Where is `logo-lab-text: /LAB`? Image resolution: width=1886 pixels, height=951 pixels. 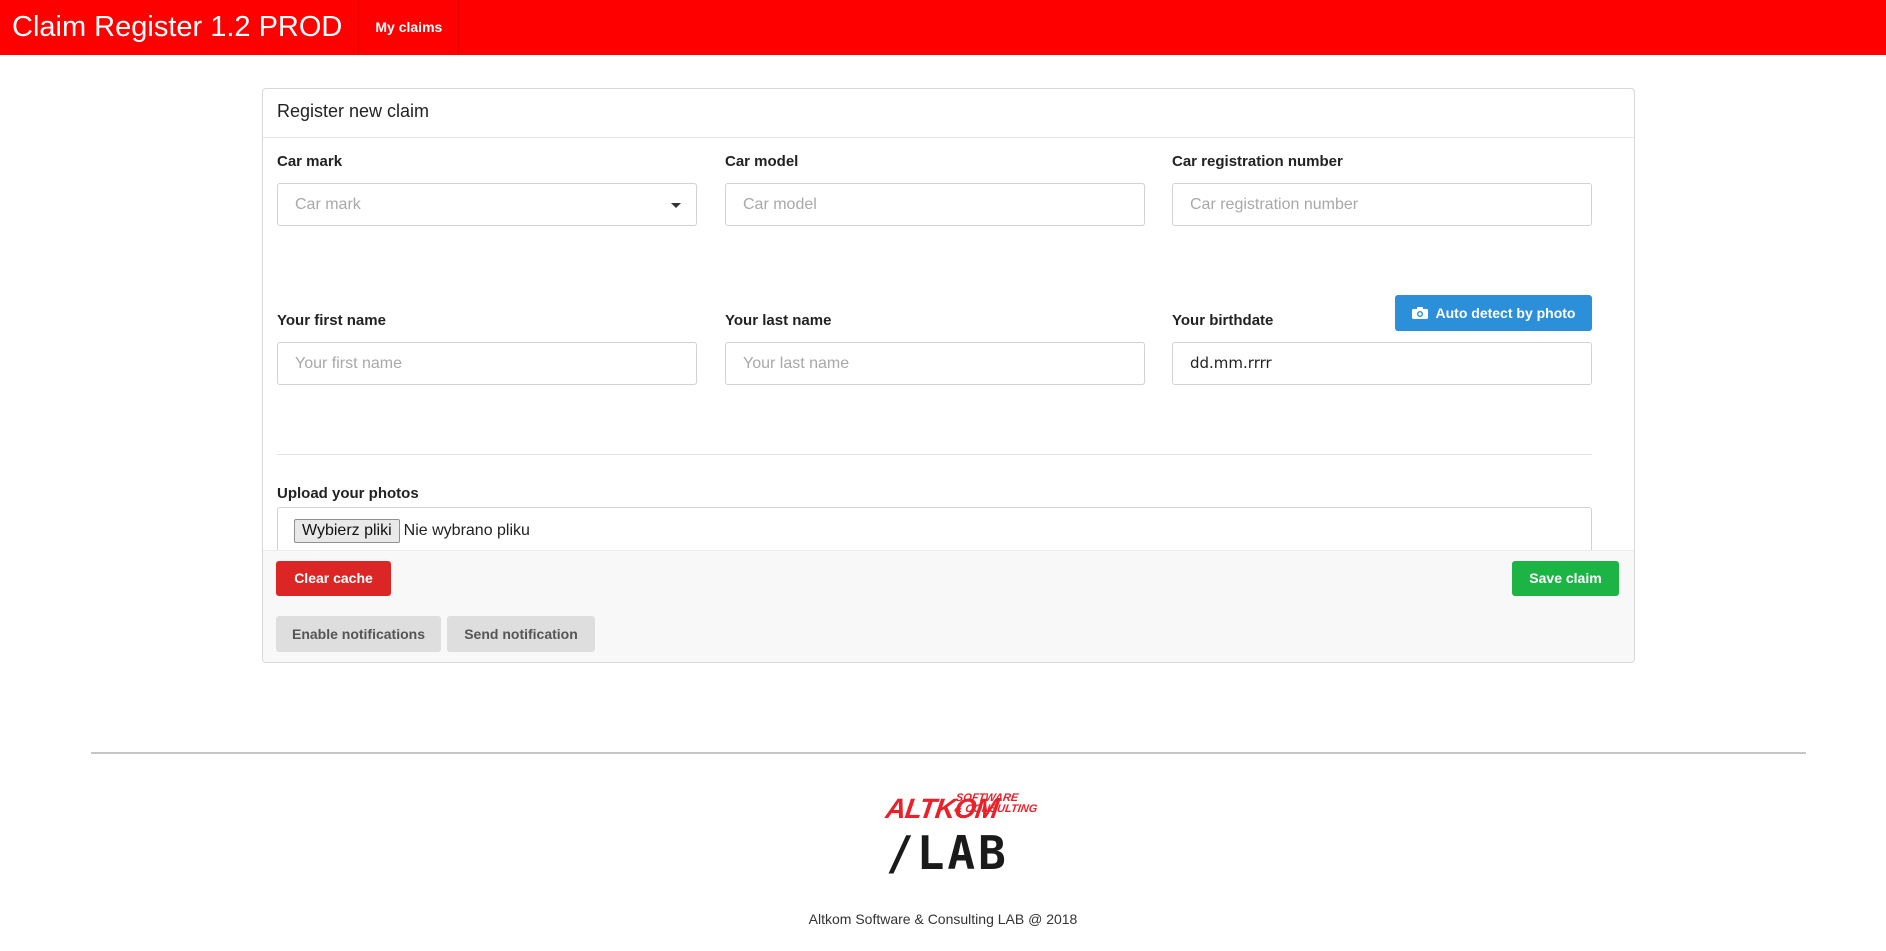 logo-lab-text: /LAB is located at coordinates (947, 853).